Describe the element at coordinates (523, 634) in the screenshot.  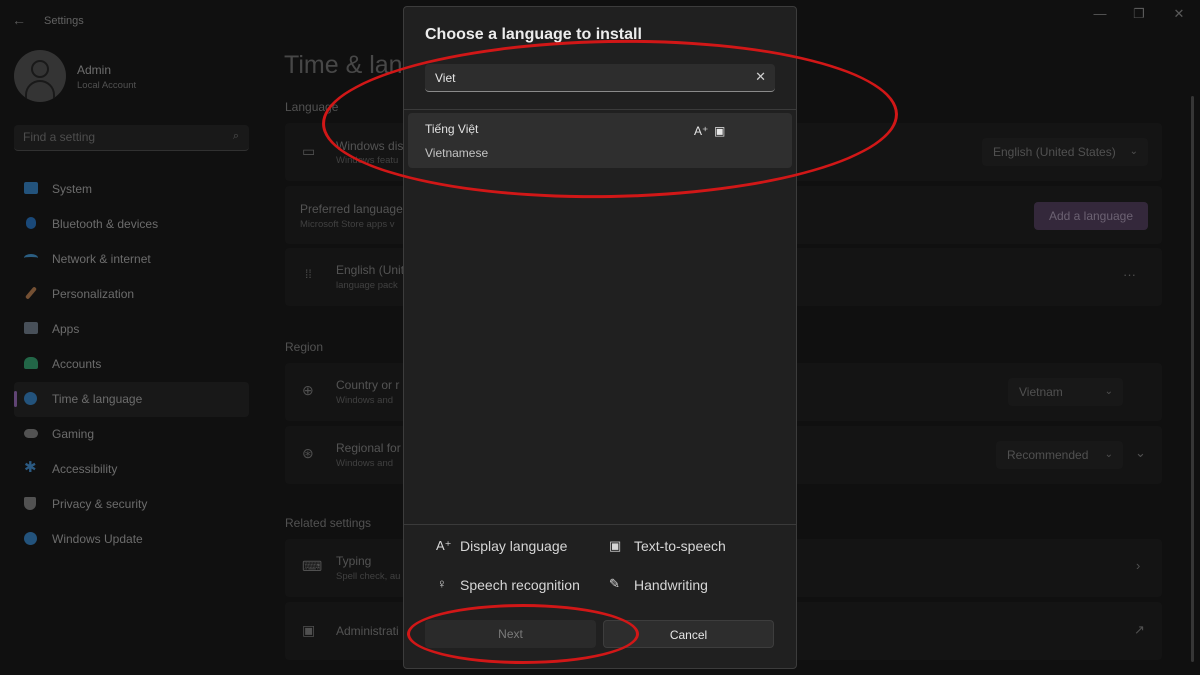
I see `annotation-ellipse-next` at that location.